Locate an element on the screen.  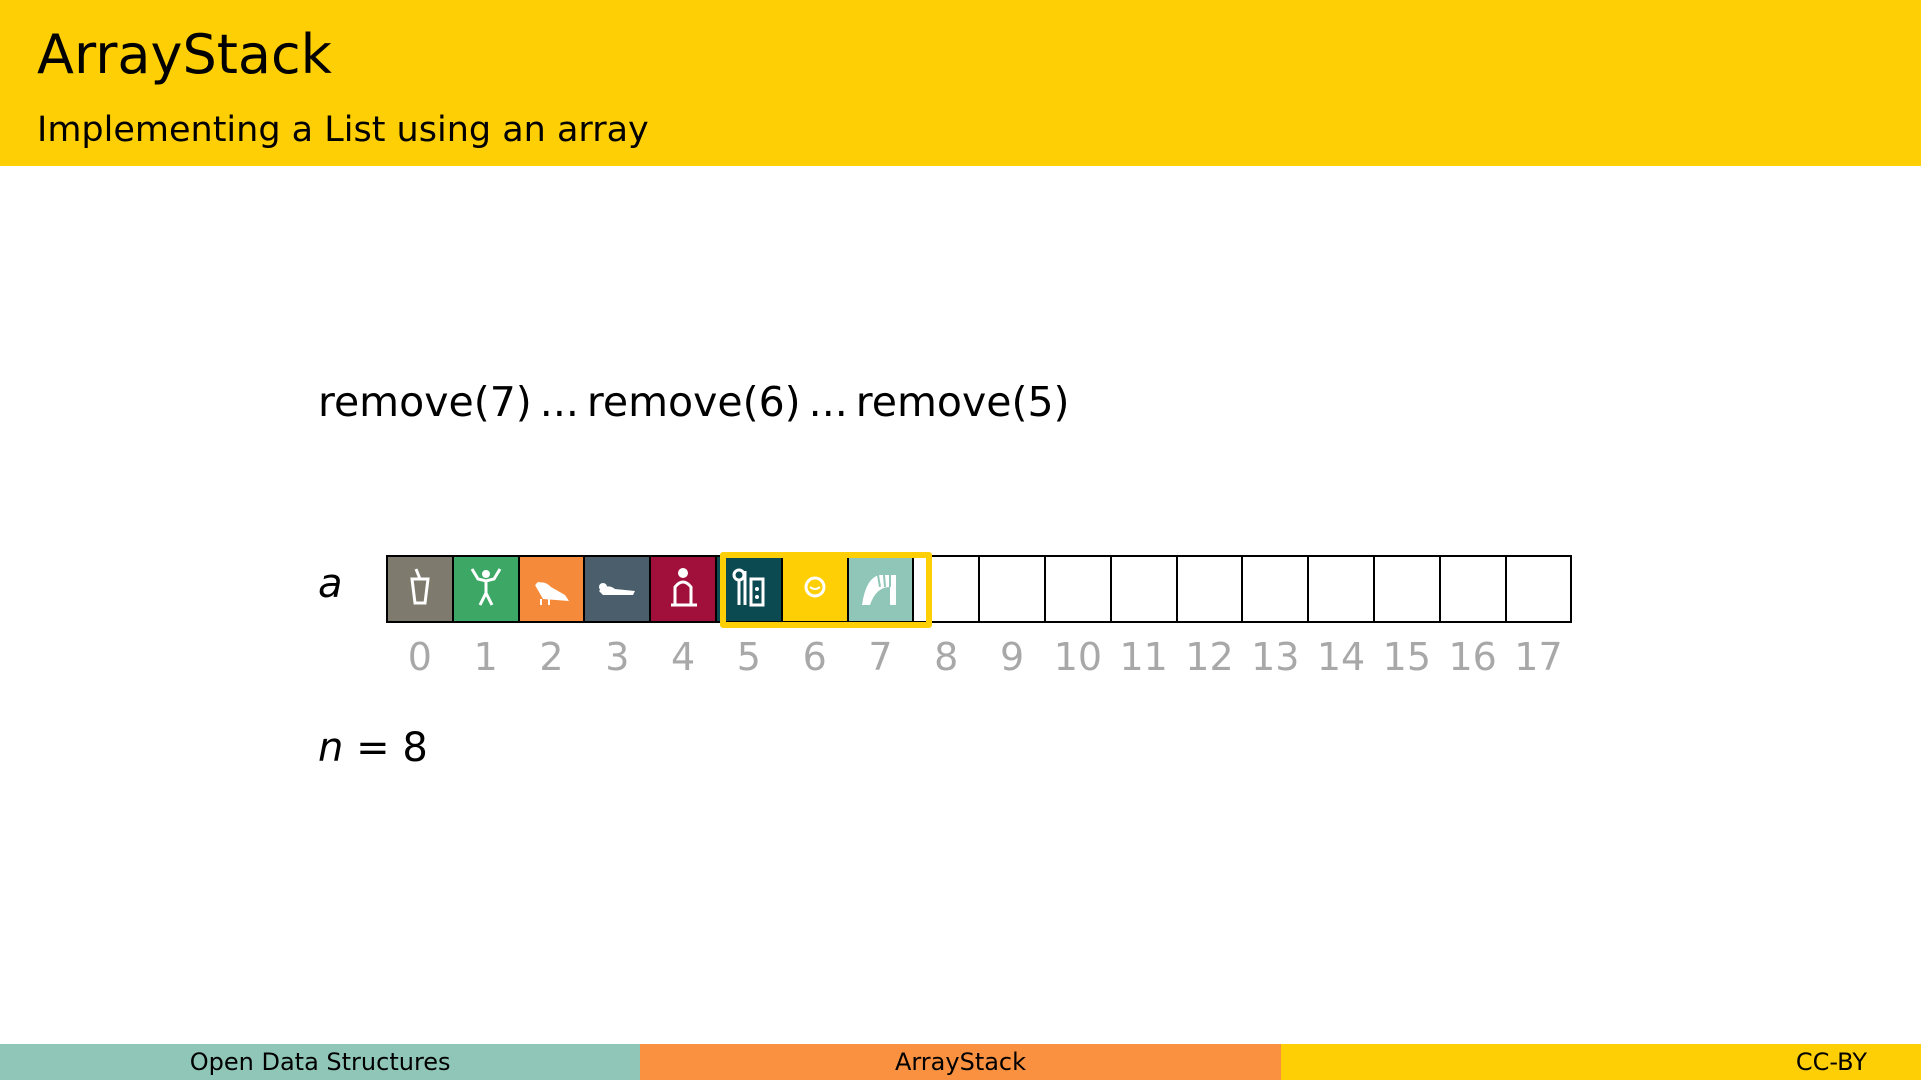
array-index-7: 7 is located at coordinates (880, 657).